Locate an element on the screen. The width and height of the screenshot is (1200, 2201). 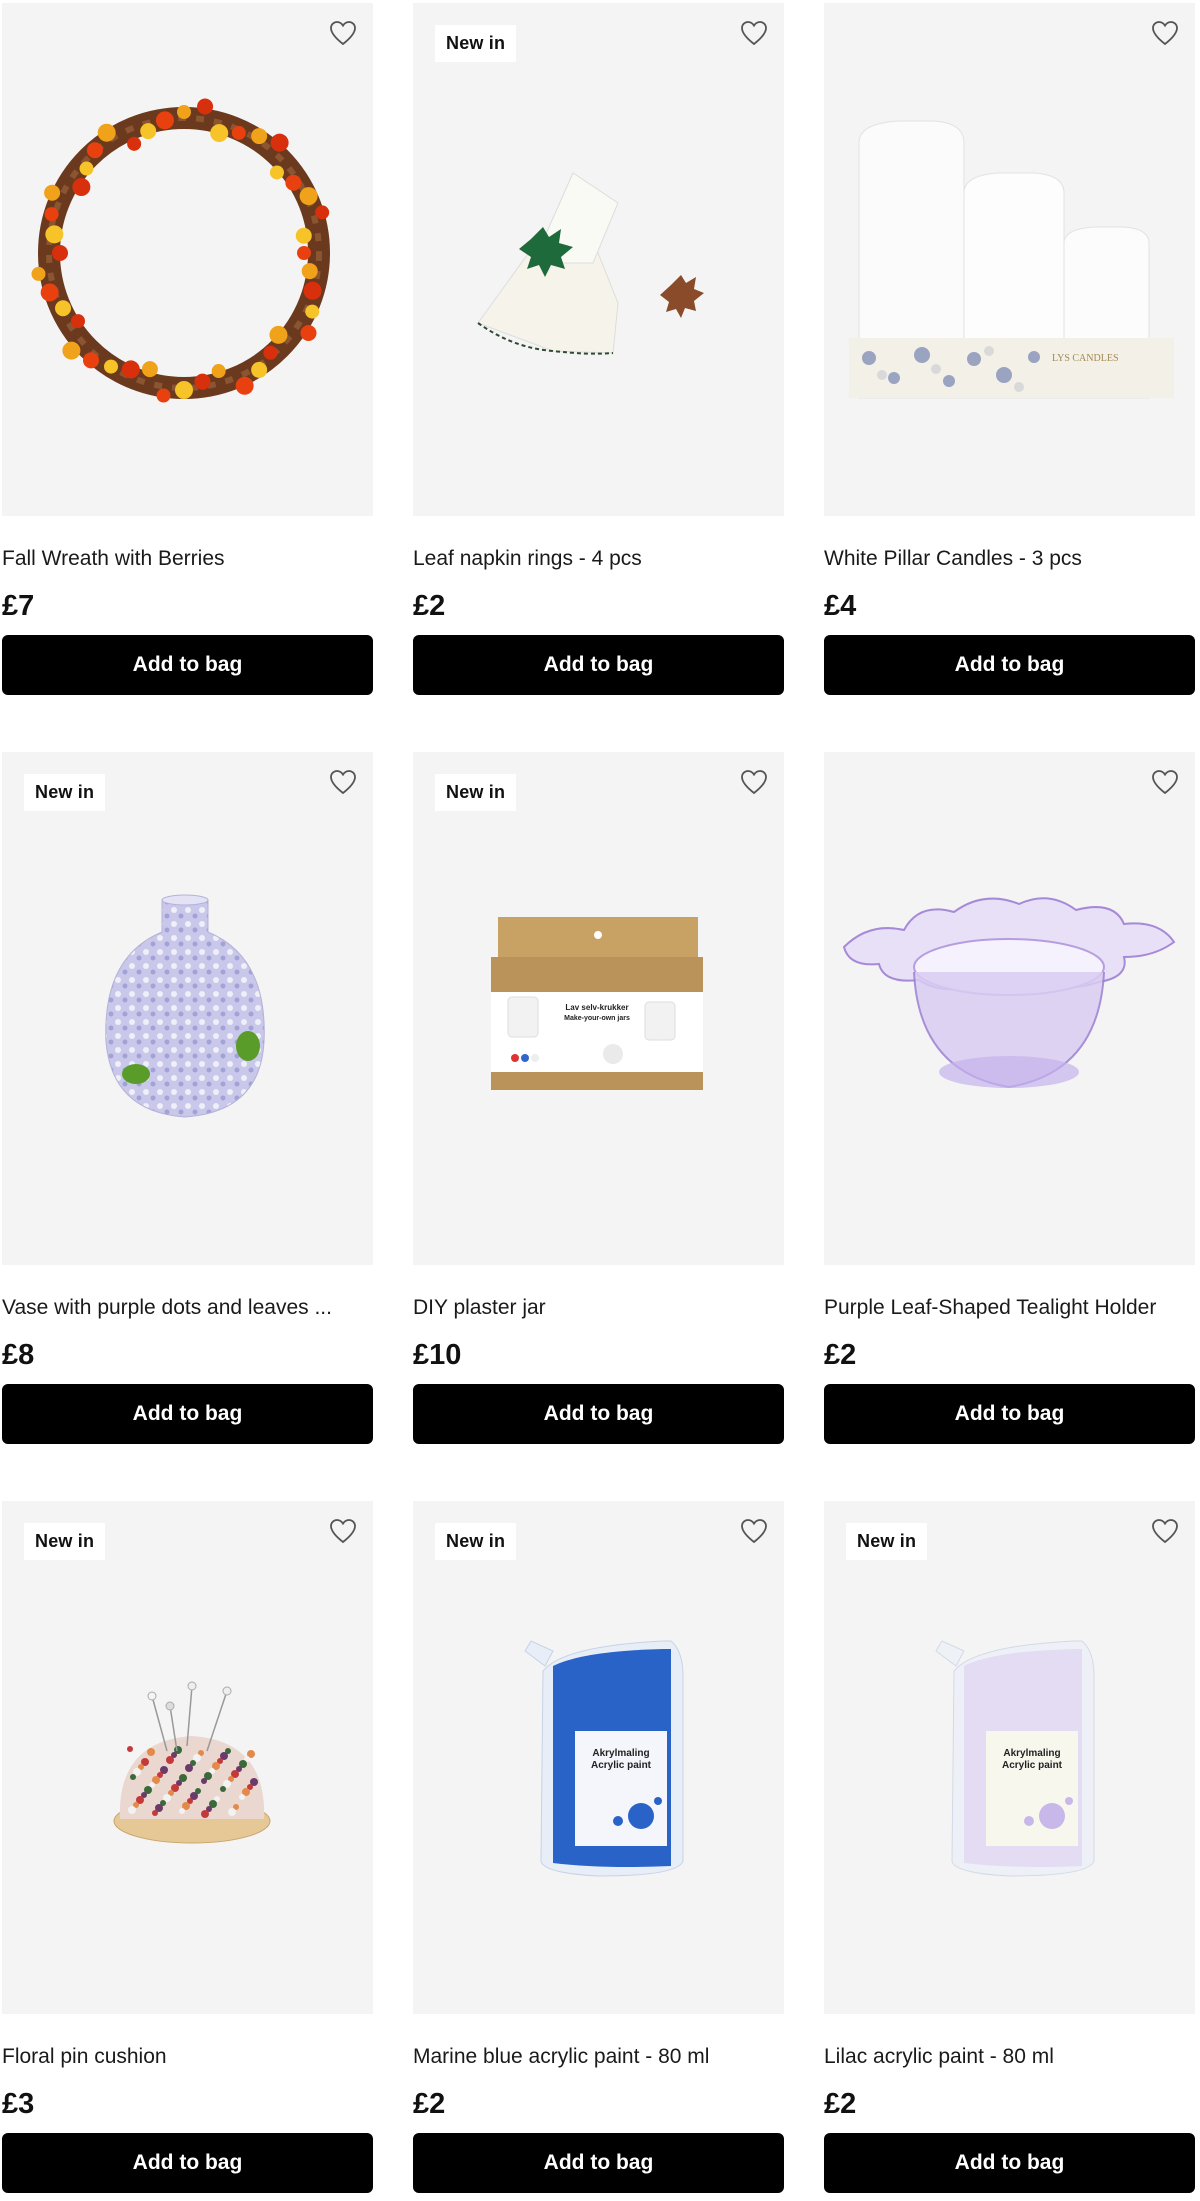
napkin-ring-image is located at coordinates (590, 263).